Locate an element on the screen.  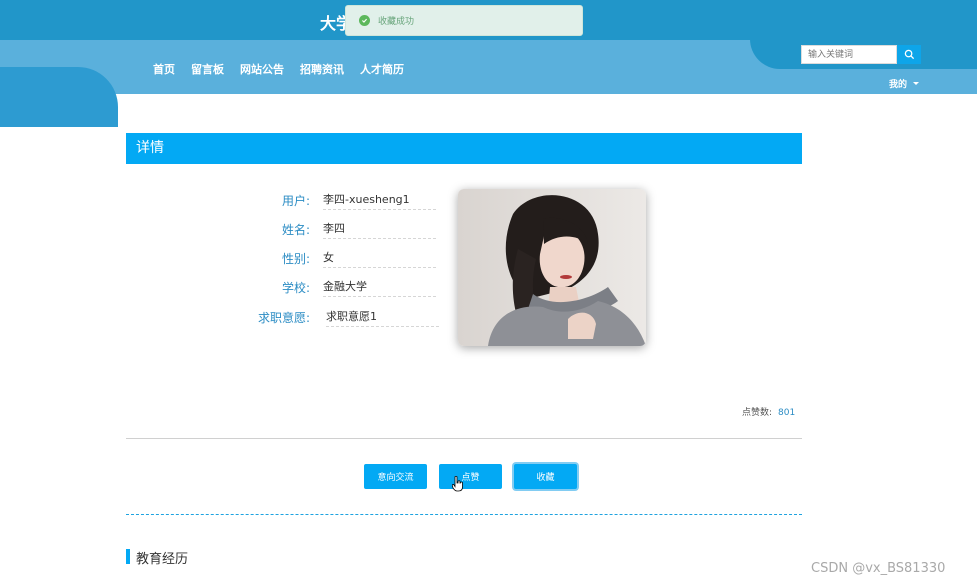
likes-number: 801 is located at coordinates (787, 413).